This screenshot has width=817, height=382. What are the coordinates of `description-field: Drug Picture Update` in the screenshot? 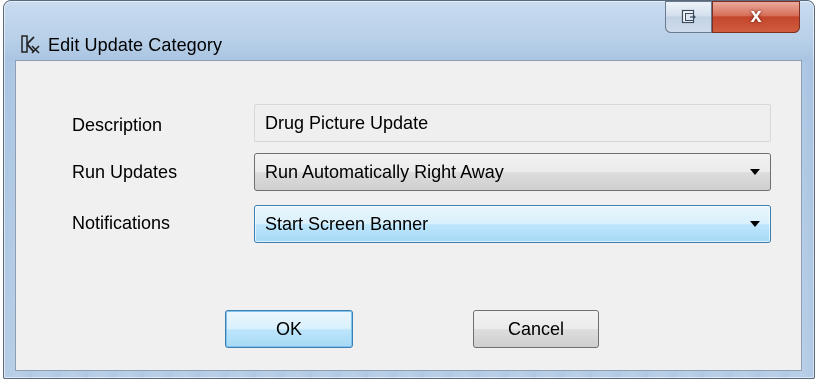 It's located at (512, 123).